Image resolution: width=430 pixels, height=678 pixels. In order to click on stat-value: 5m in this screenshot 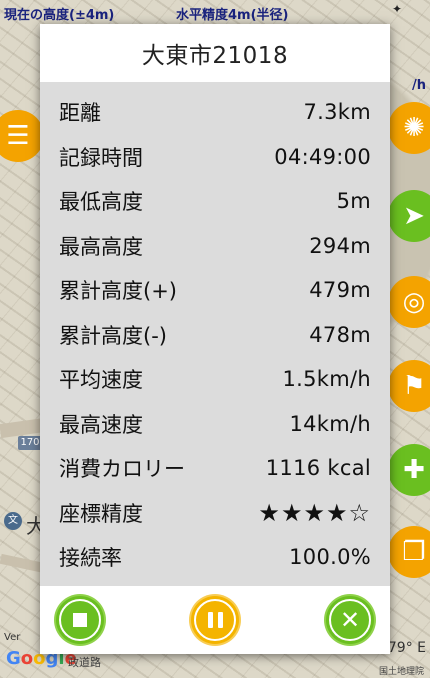, I will do `click(353, 201)`.